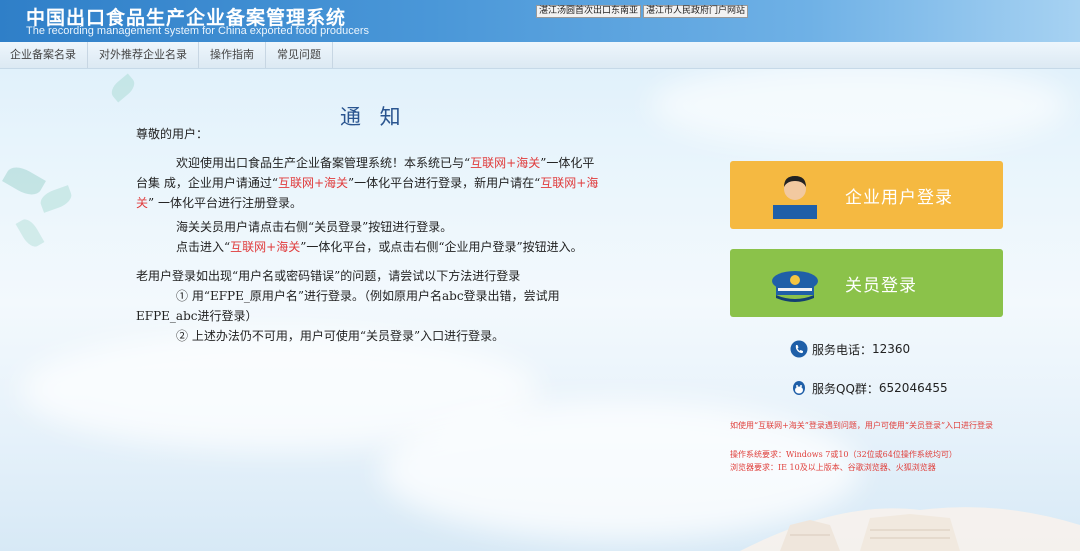  Describe the element at coordinates (696, 11) in the screenshot. I see `top-link-zhanjiang-gov: 湛江市人民政府门户网站` at that location.